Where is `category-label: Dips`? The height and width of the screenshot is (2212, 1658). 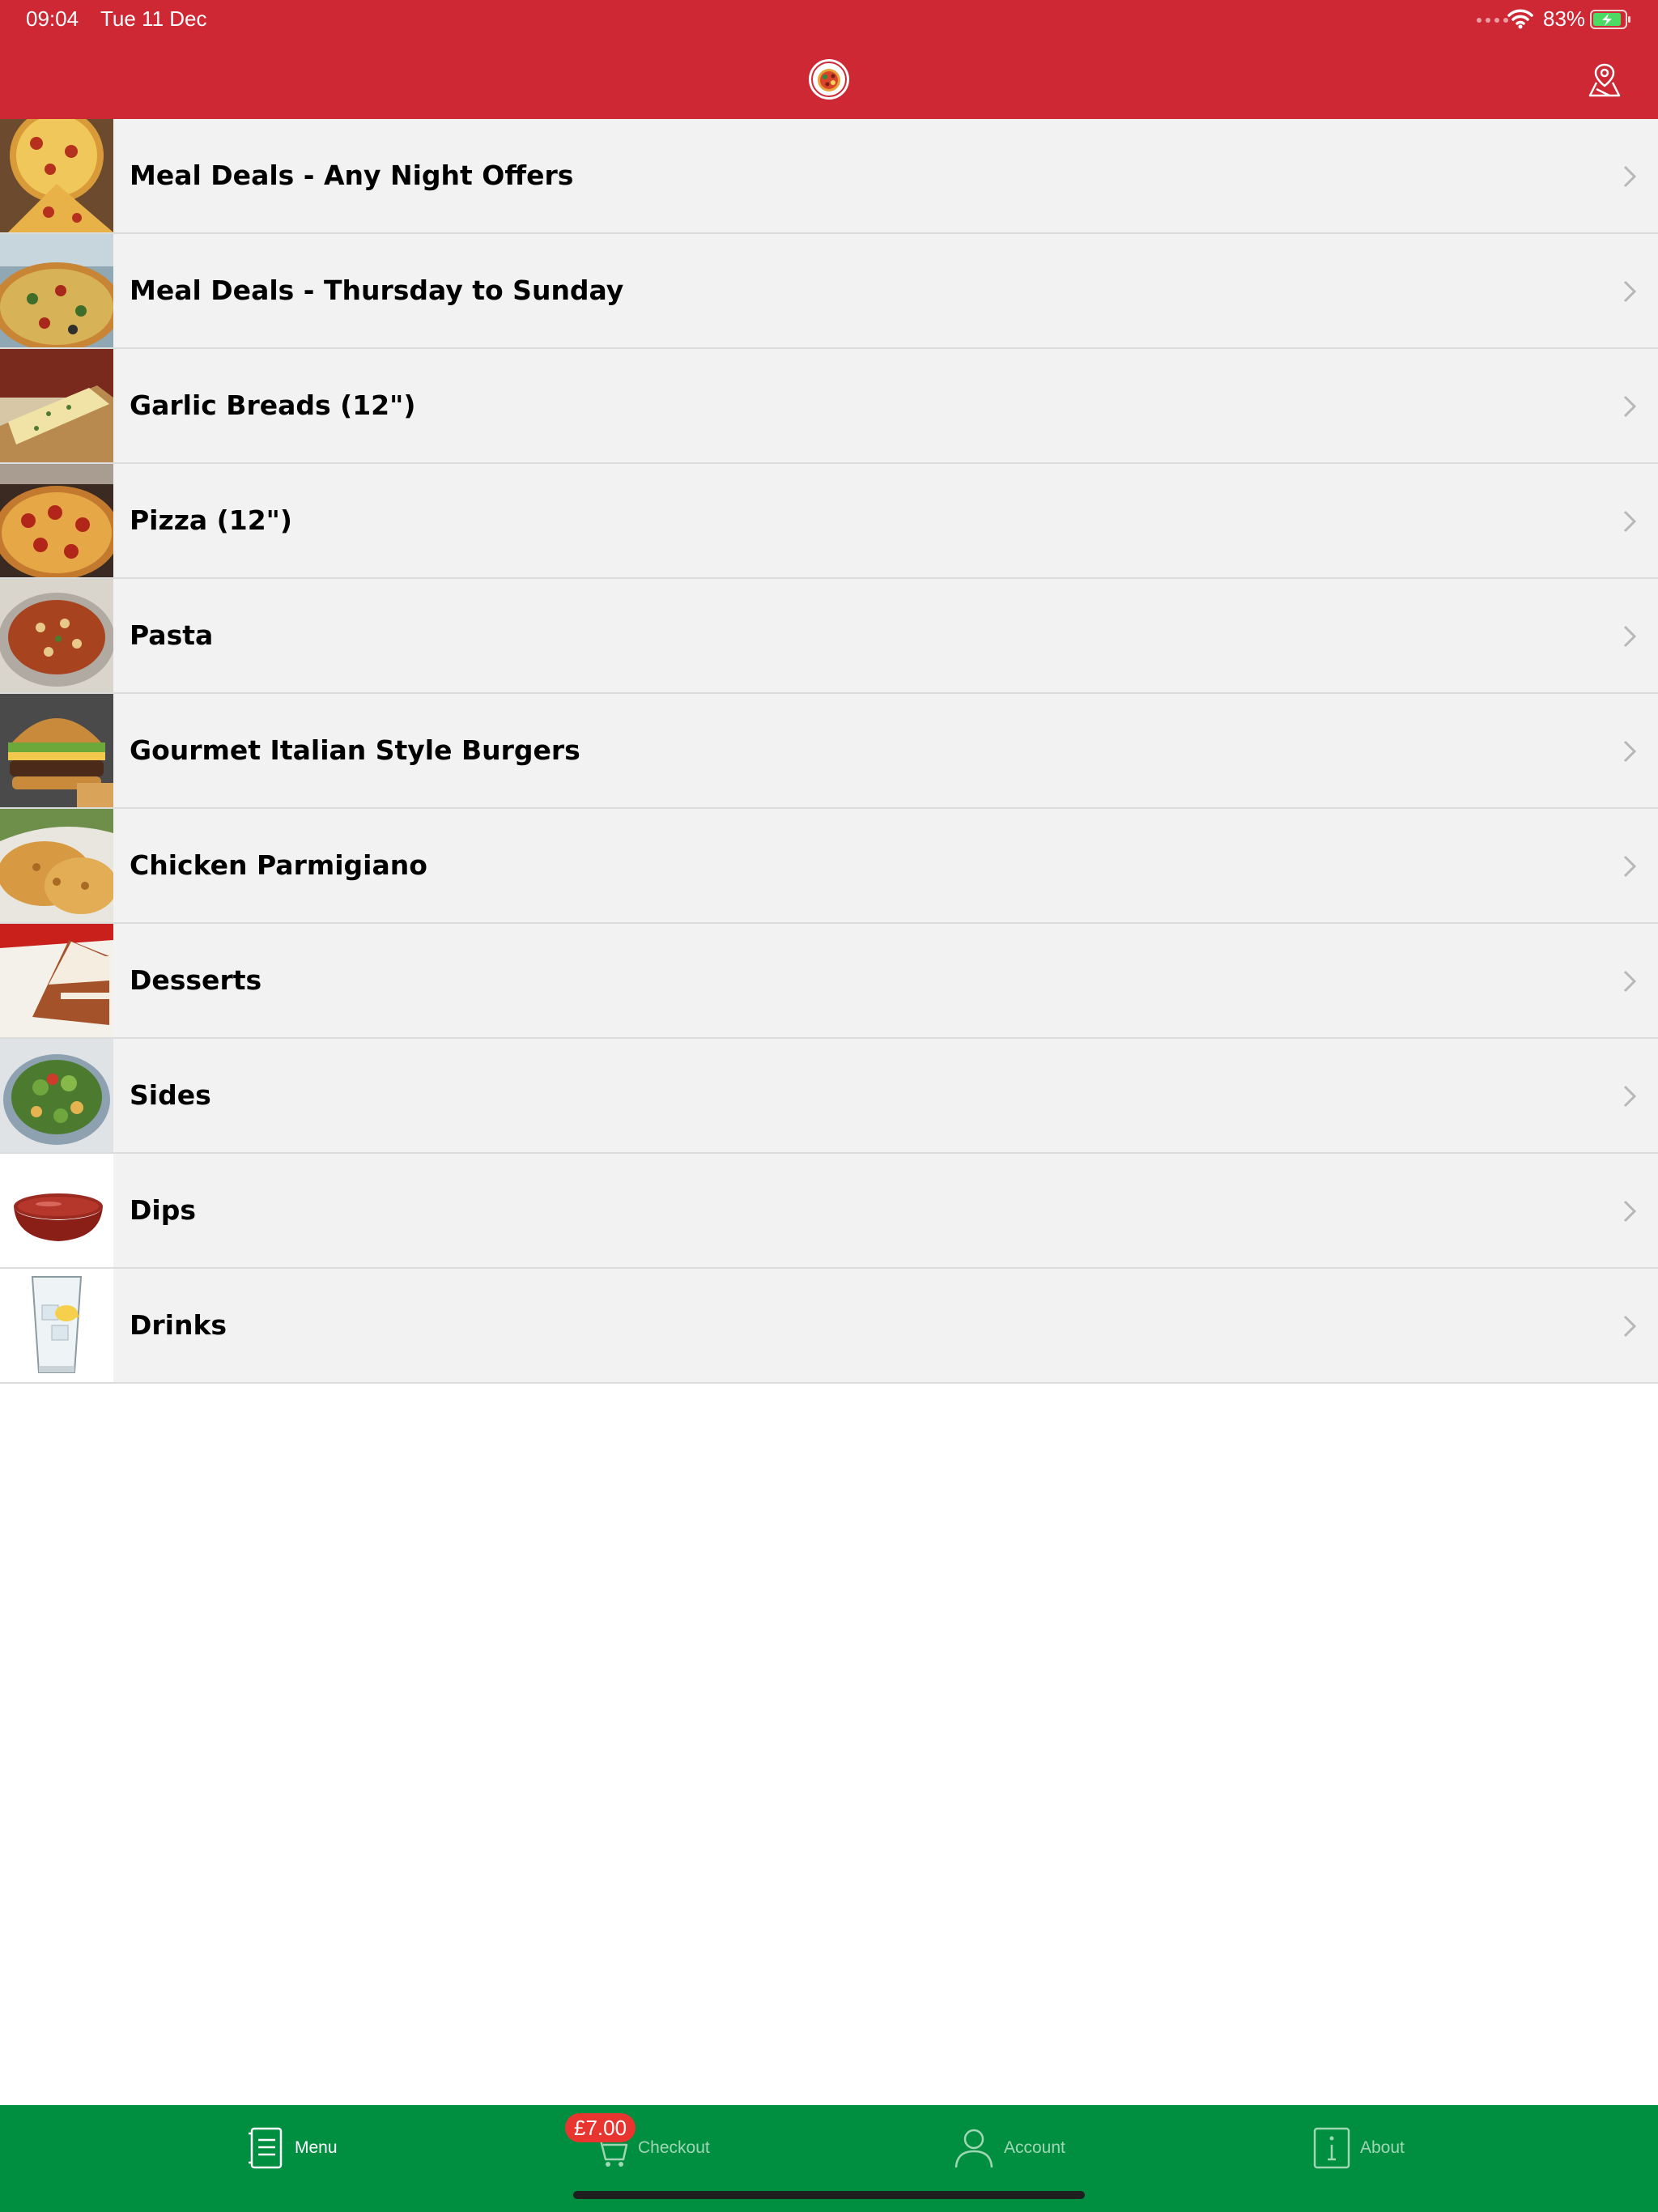 category-label: Dips is located at coordinates (163, 1210).